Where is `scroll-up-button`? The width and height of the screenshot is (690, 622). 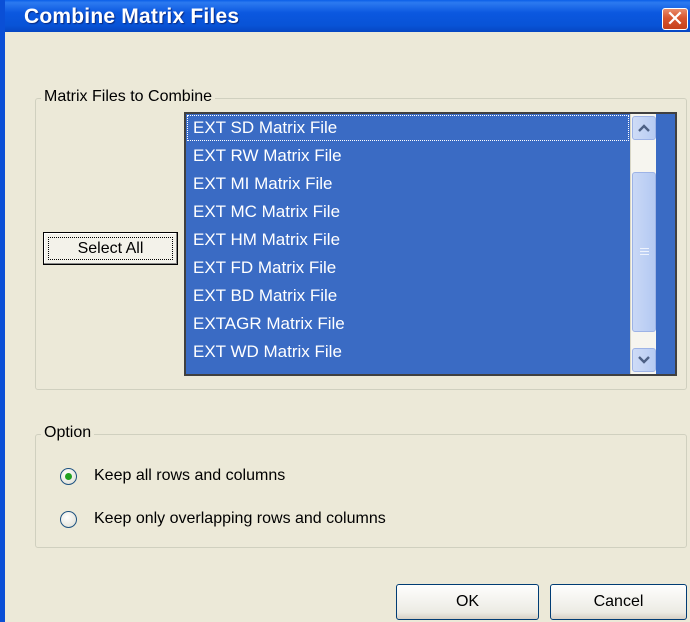 scroll-up-button is located at coordinates (644, 128).